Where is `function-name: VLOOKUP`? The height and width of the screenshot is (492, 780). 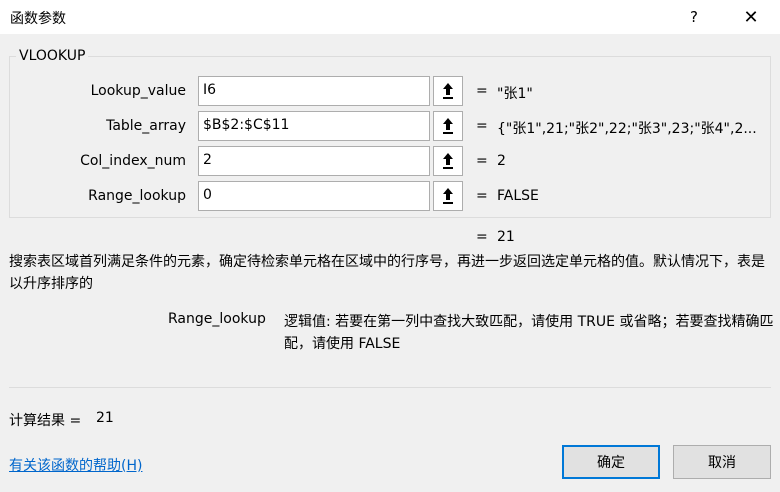
function-name: VLOOKUP is located at coordinates (52, 56).